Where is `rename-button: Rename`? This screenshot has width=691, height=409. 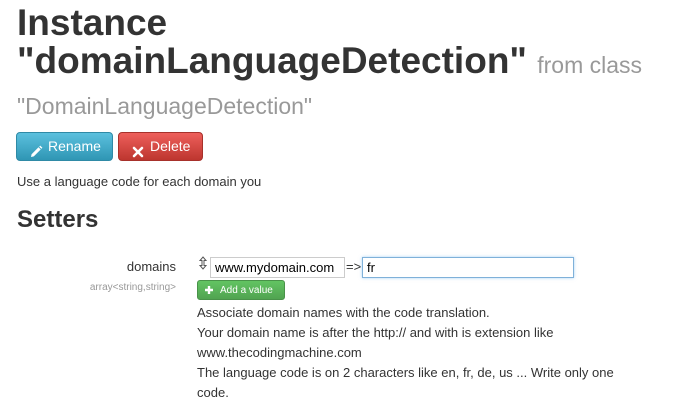
rename-button: Rename is located at coordinates (64, 146).